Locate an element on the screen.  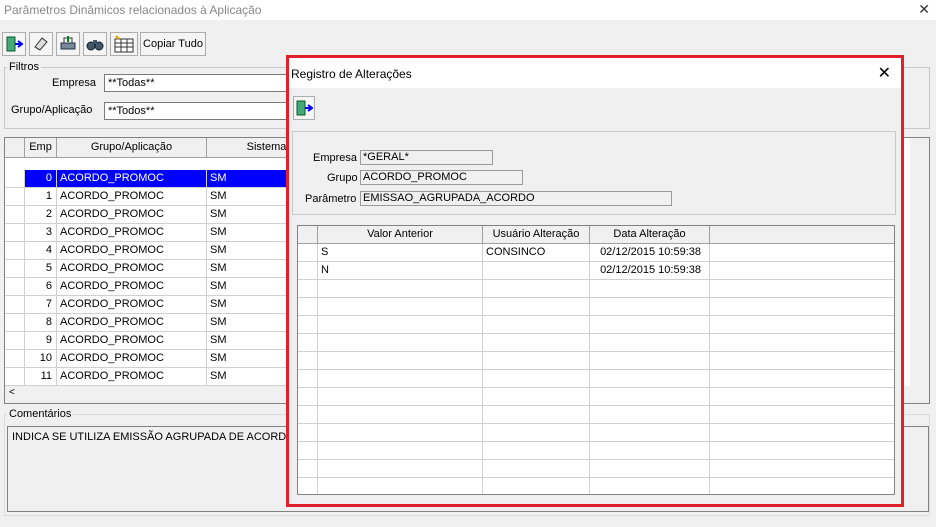
cell-emp: 10 is located at coordinates (41, 359).